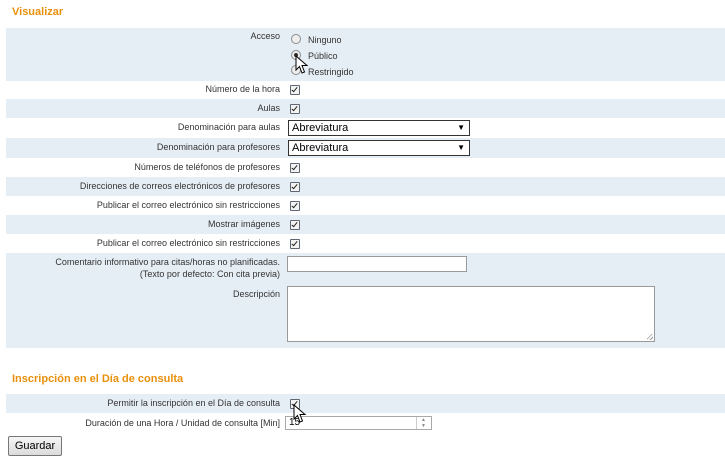 The height and width of the screenshot is (461, 725). What do you see at coordinates (207, 167) in the screenshot?
I see `telefonos-label: Números de teléfonos de profesores` at bounding box center [207, 167].